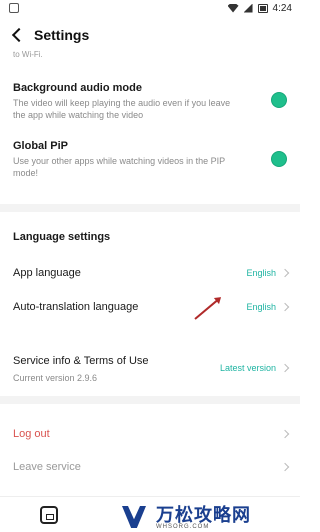 The image size is (320, 532). I want to click on app-language-label: App language, so click(47, 273).